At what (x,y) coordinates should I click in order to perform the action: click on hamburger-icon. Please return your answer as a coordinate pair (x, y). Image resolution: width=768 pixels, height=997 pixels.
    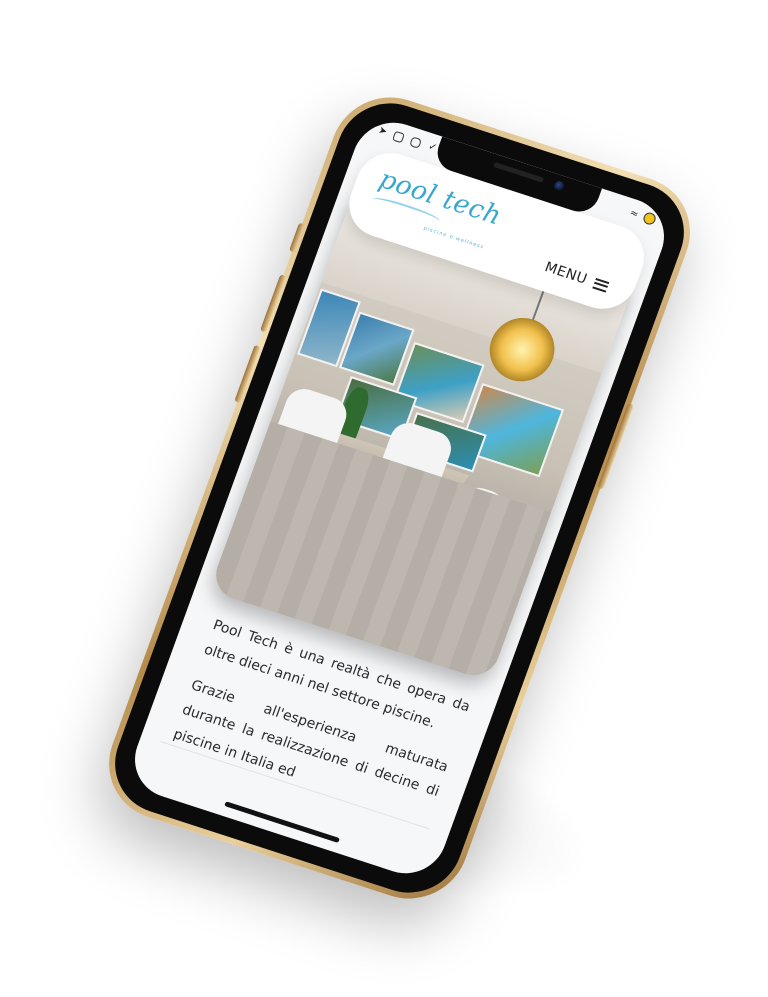
    Looking at the image, I should click on (601, 285).